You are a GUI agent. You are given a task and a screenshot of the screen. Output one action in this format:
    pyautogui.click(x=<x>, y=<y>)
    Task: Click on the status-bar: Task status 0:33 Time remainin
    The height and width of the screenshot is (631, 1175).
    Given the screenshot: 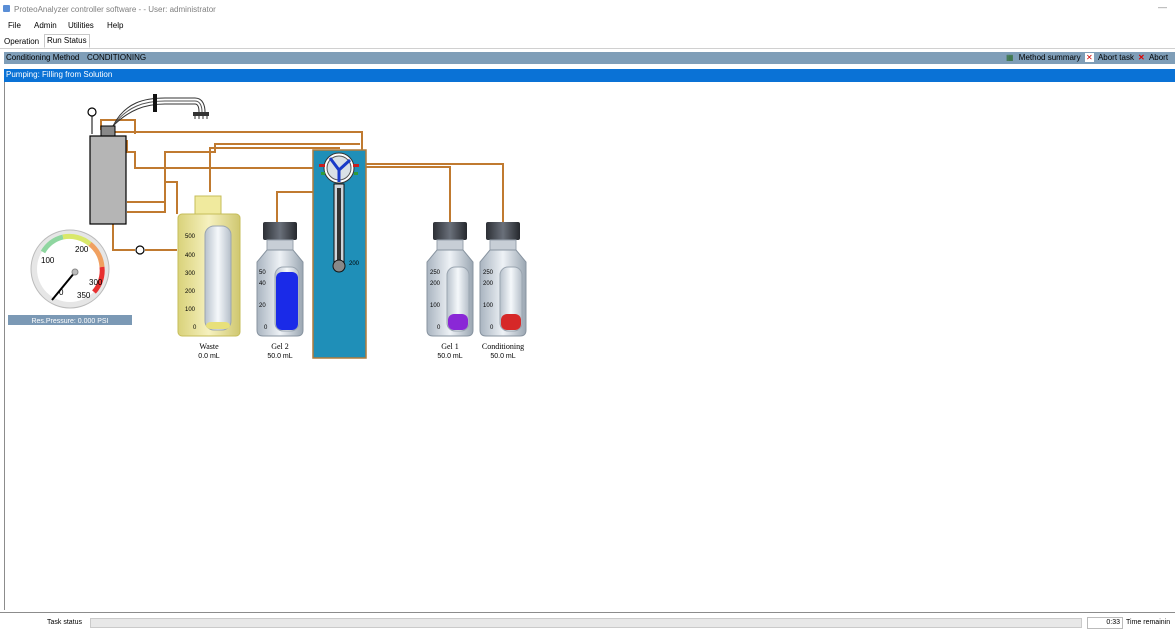 What is the action you would take?
    pyautogui.click(x=587, y=621)
    